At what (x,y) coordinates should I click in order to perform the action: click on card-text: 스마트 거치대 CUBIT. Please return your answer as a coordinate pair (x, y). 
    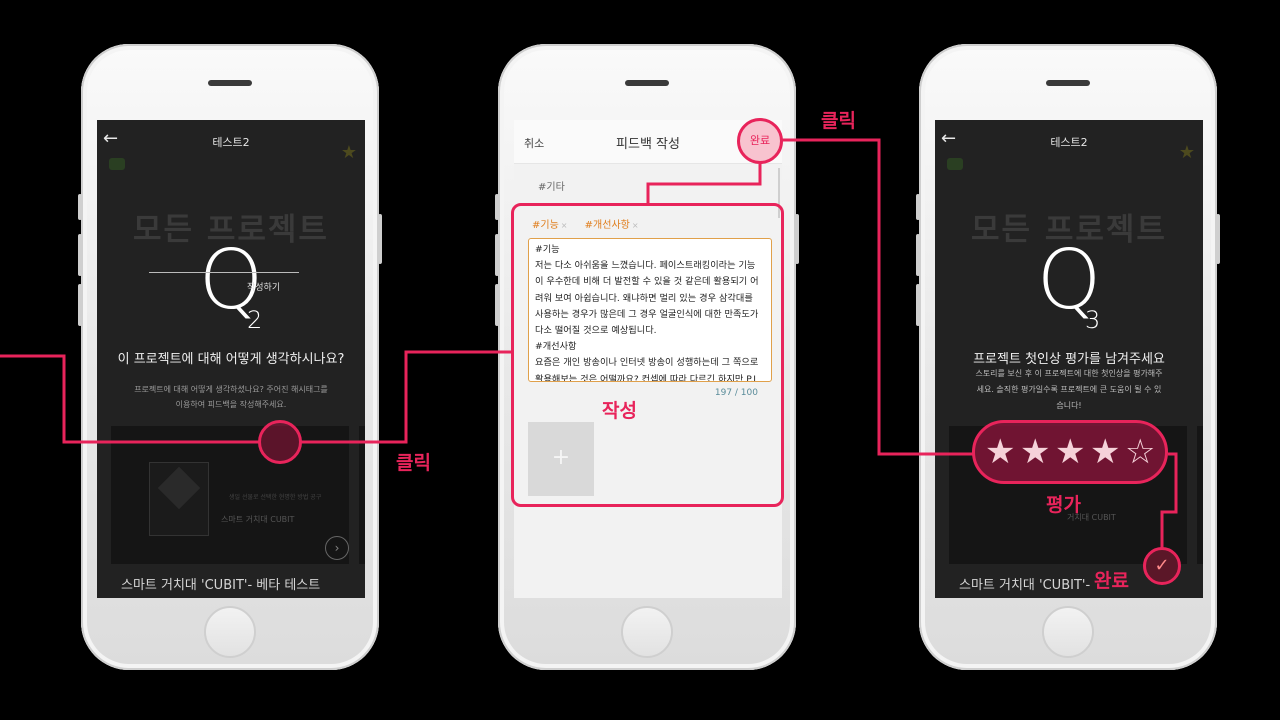
    Looking at the image, I should click on (258, 519).